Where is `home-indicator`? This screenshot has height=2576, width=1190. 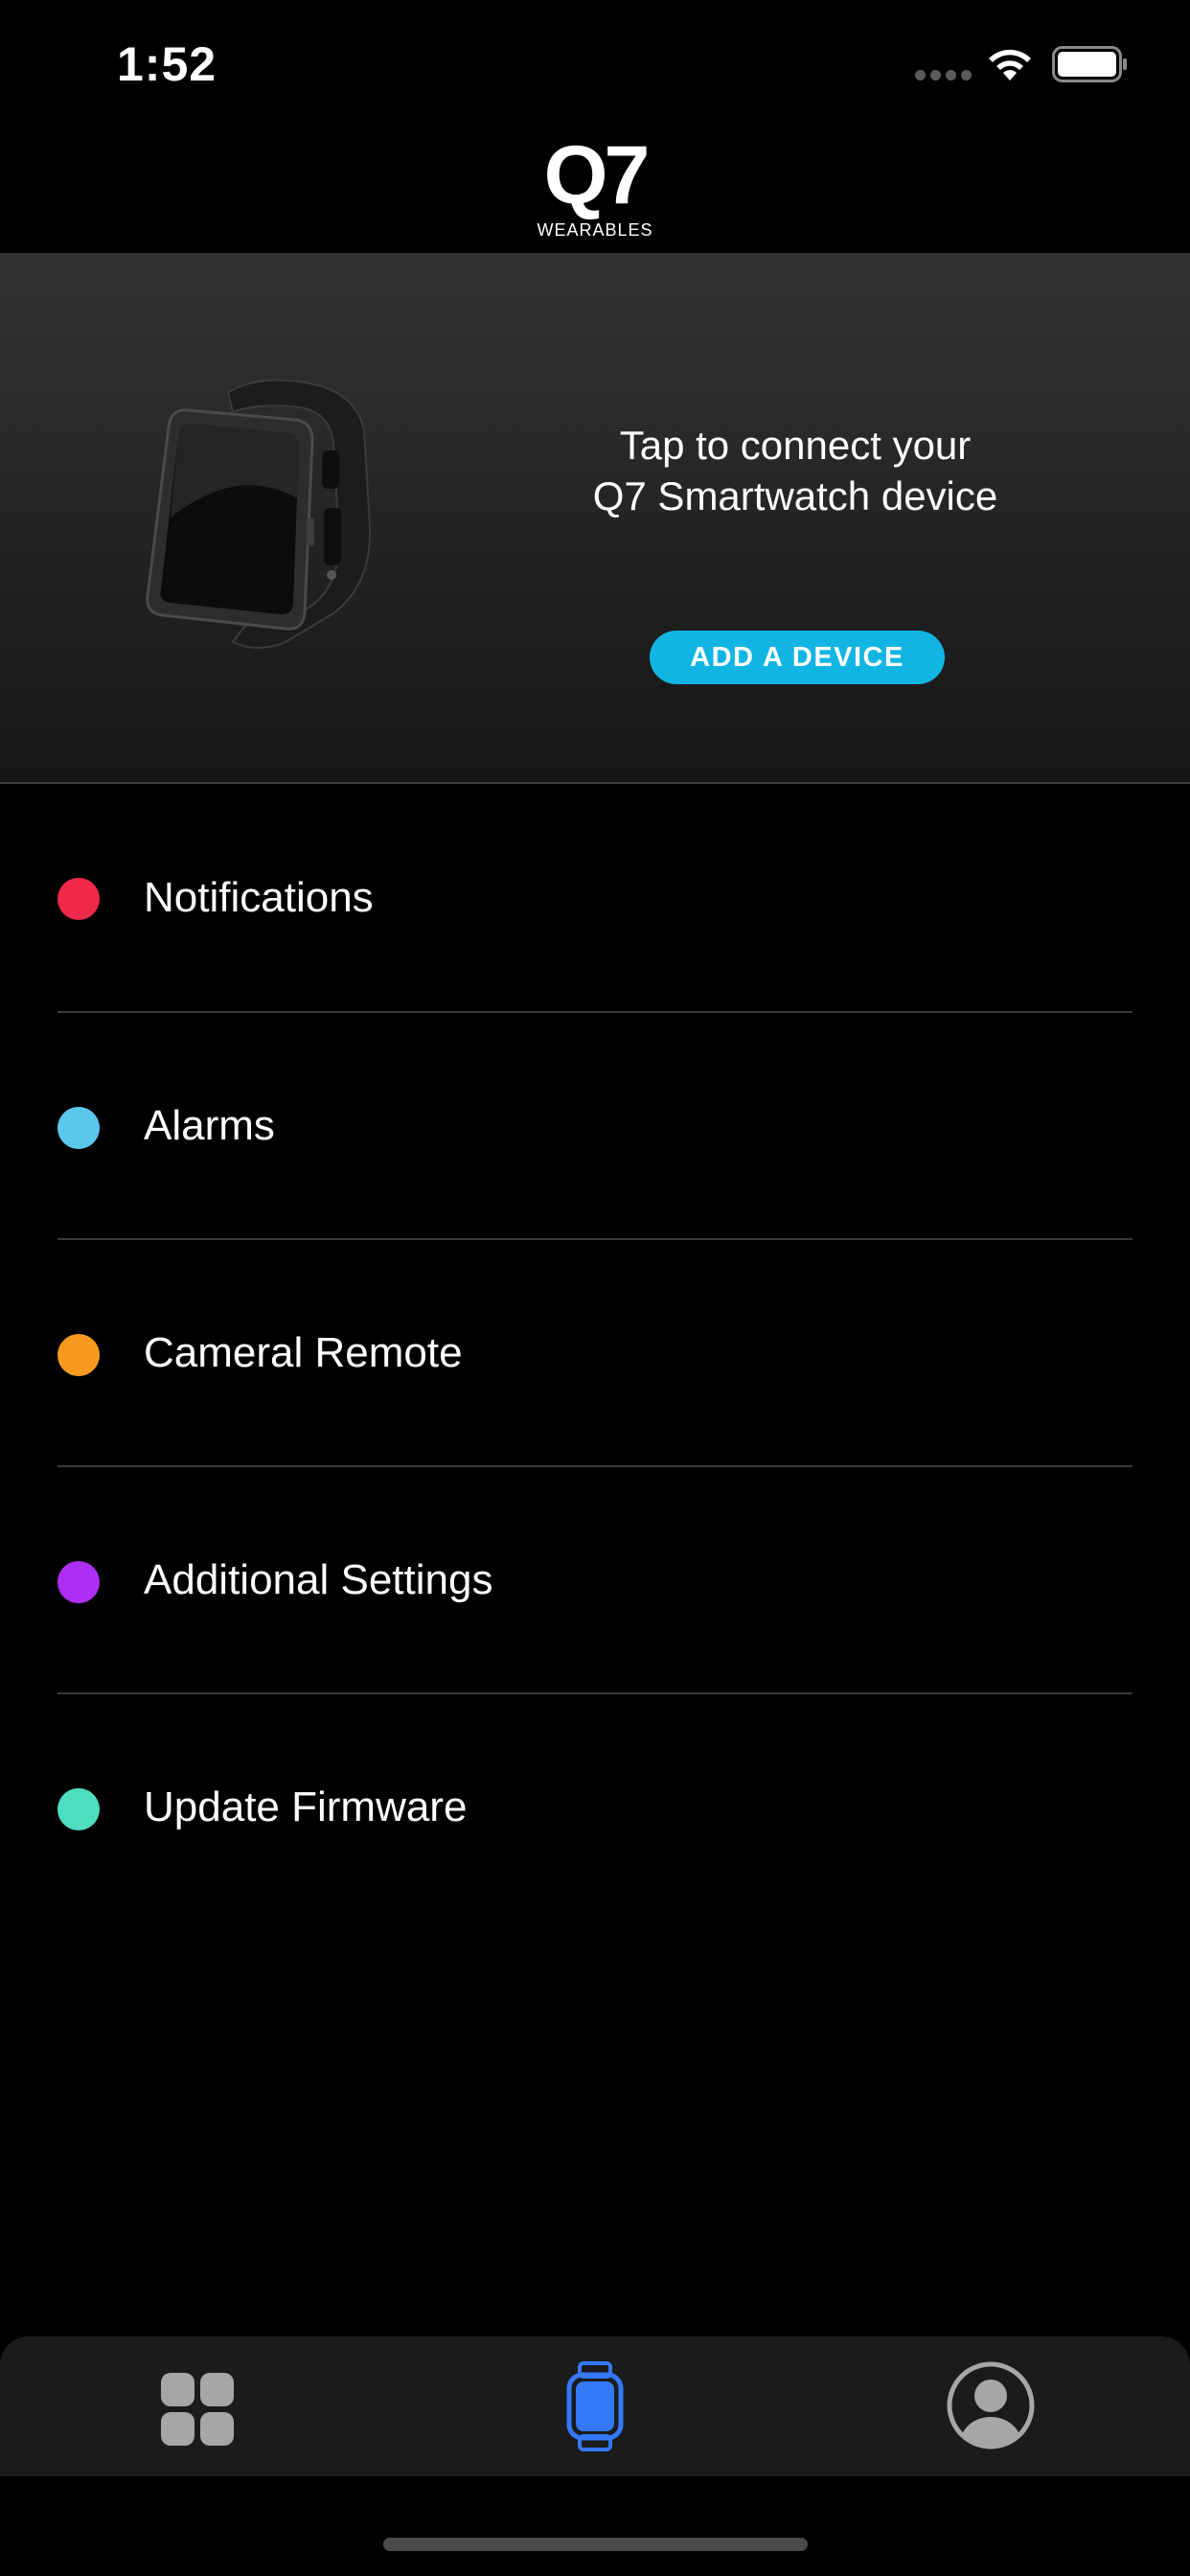 home-indicator is located at coordinates (595, 2544).